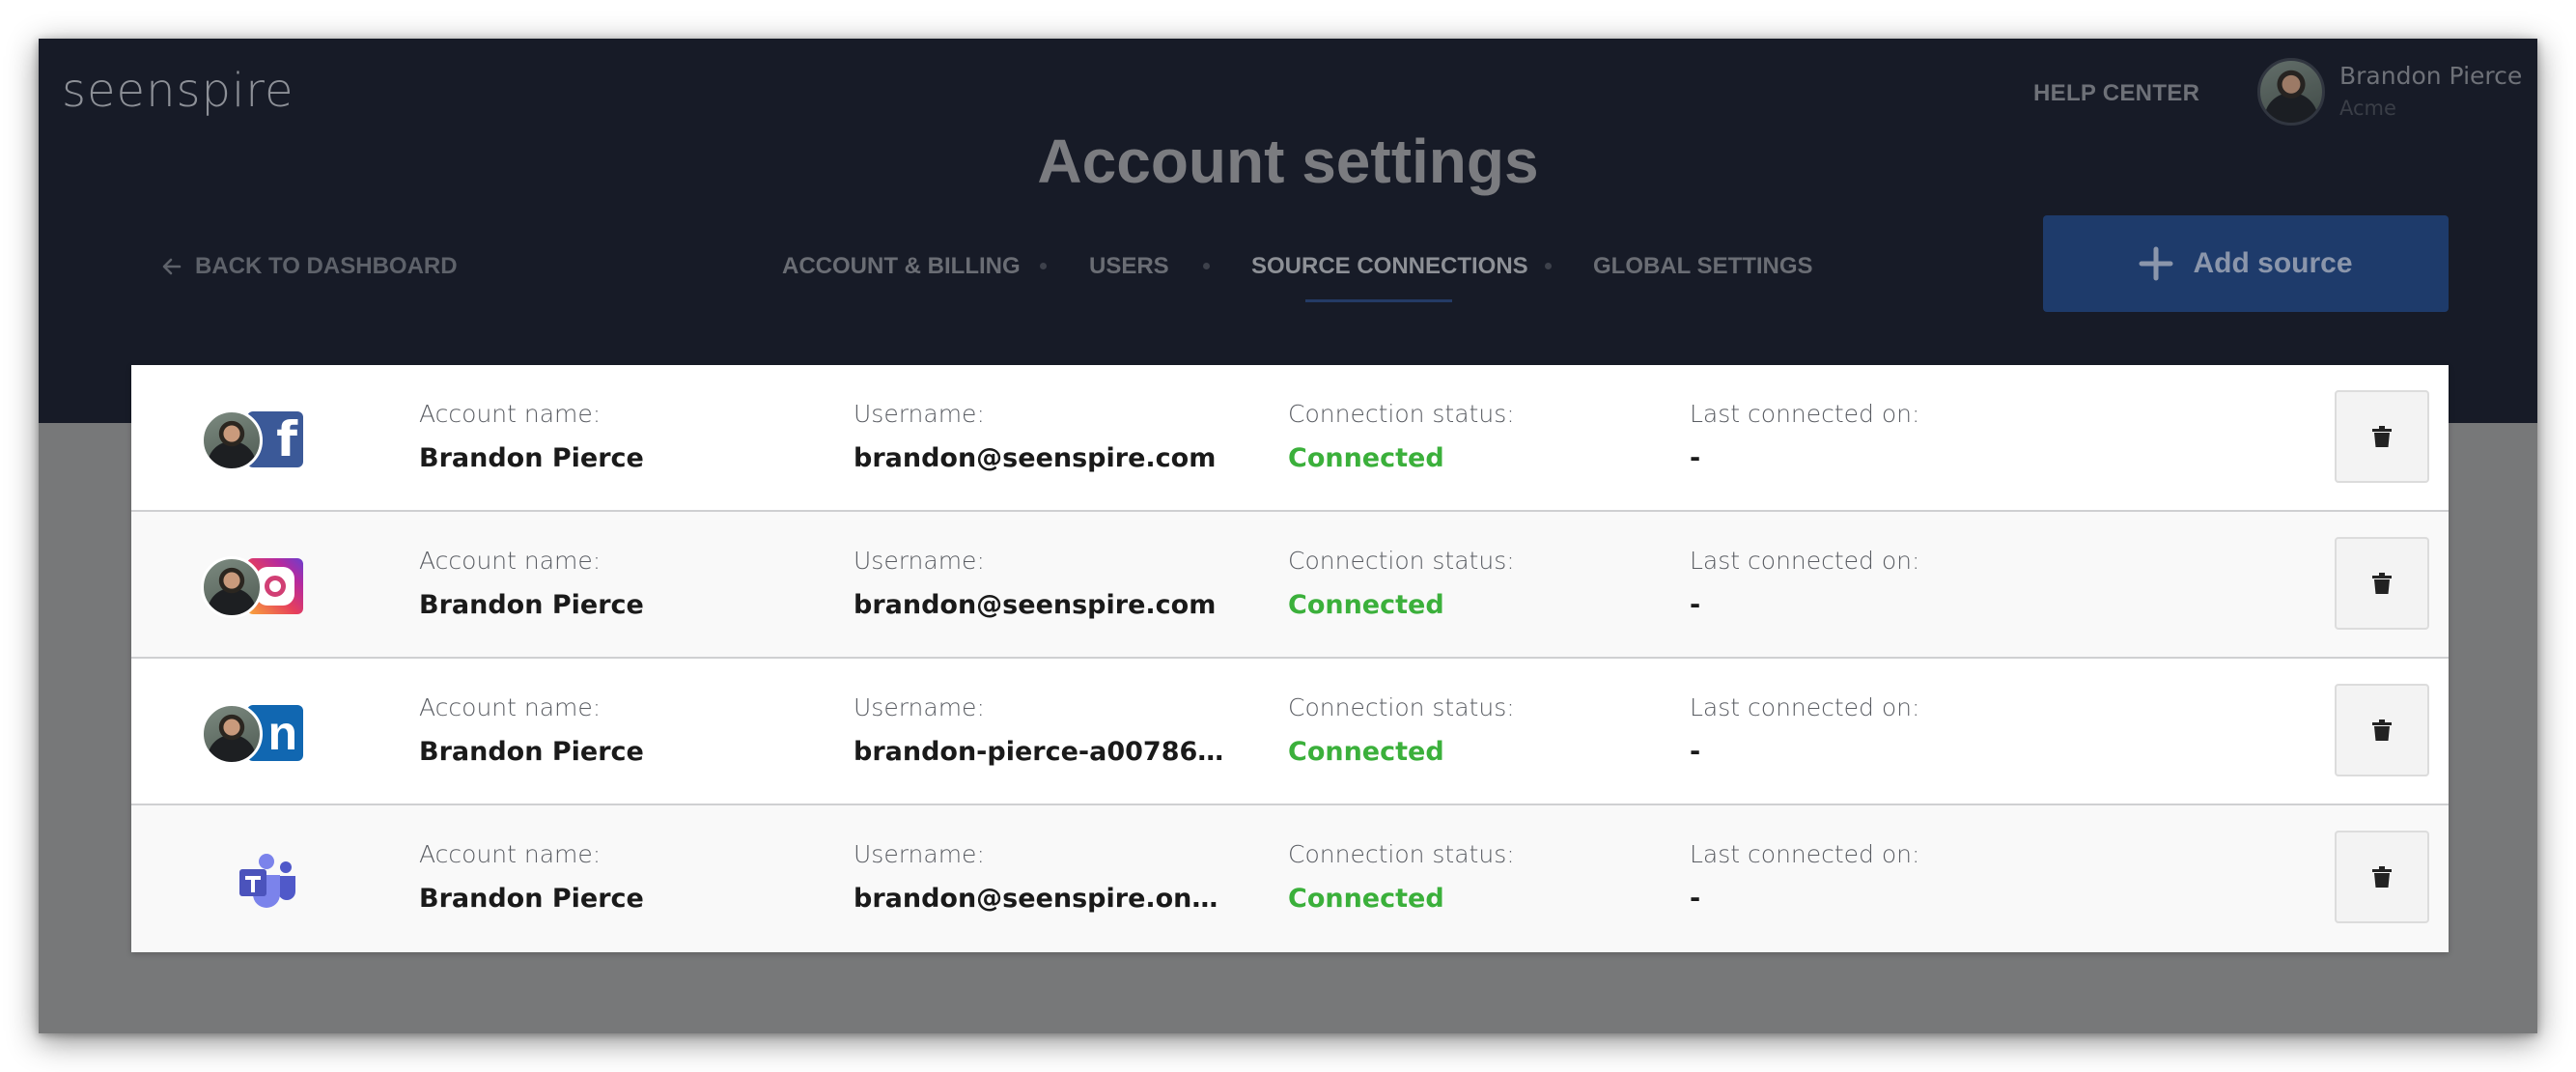 This screenshot has height=1072, width=2576. I want to click on add-source-button: Add source, so click(2246, 263).